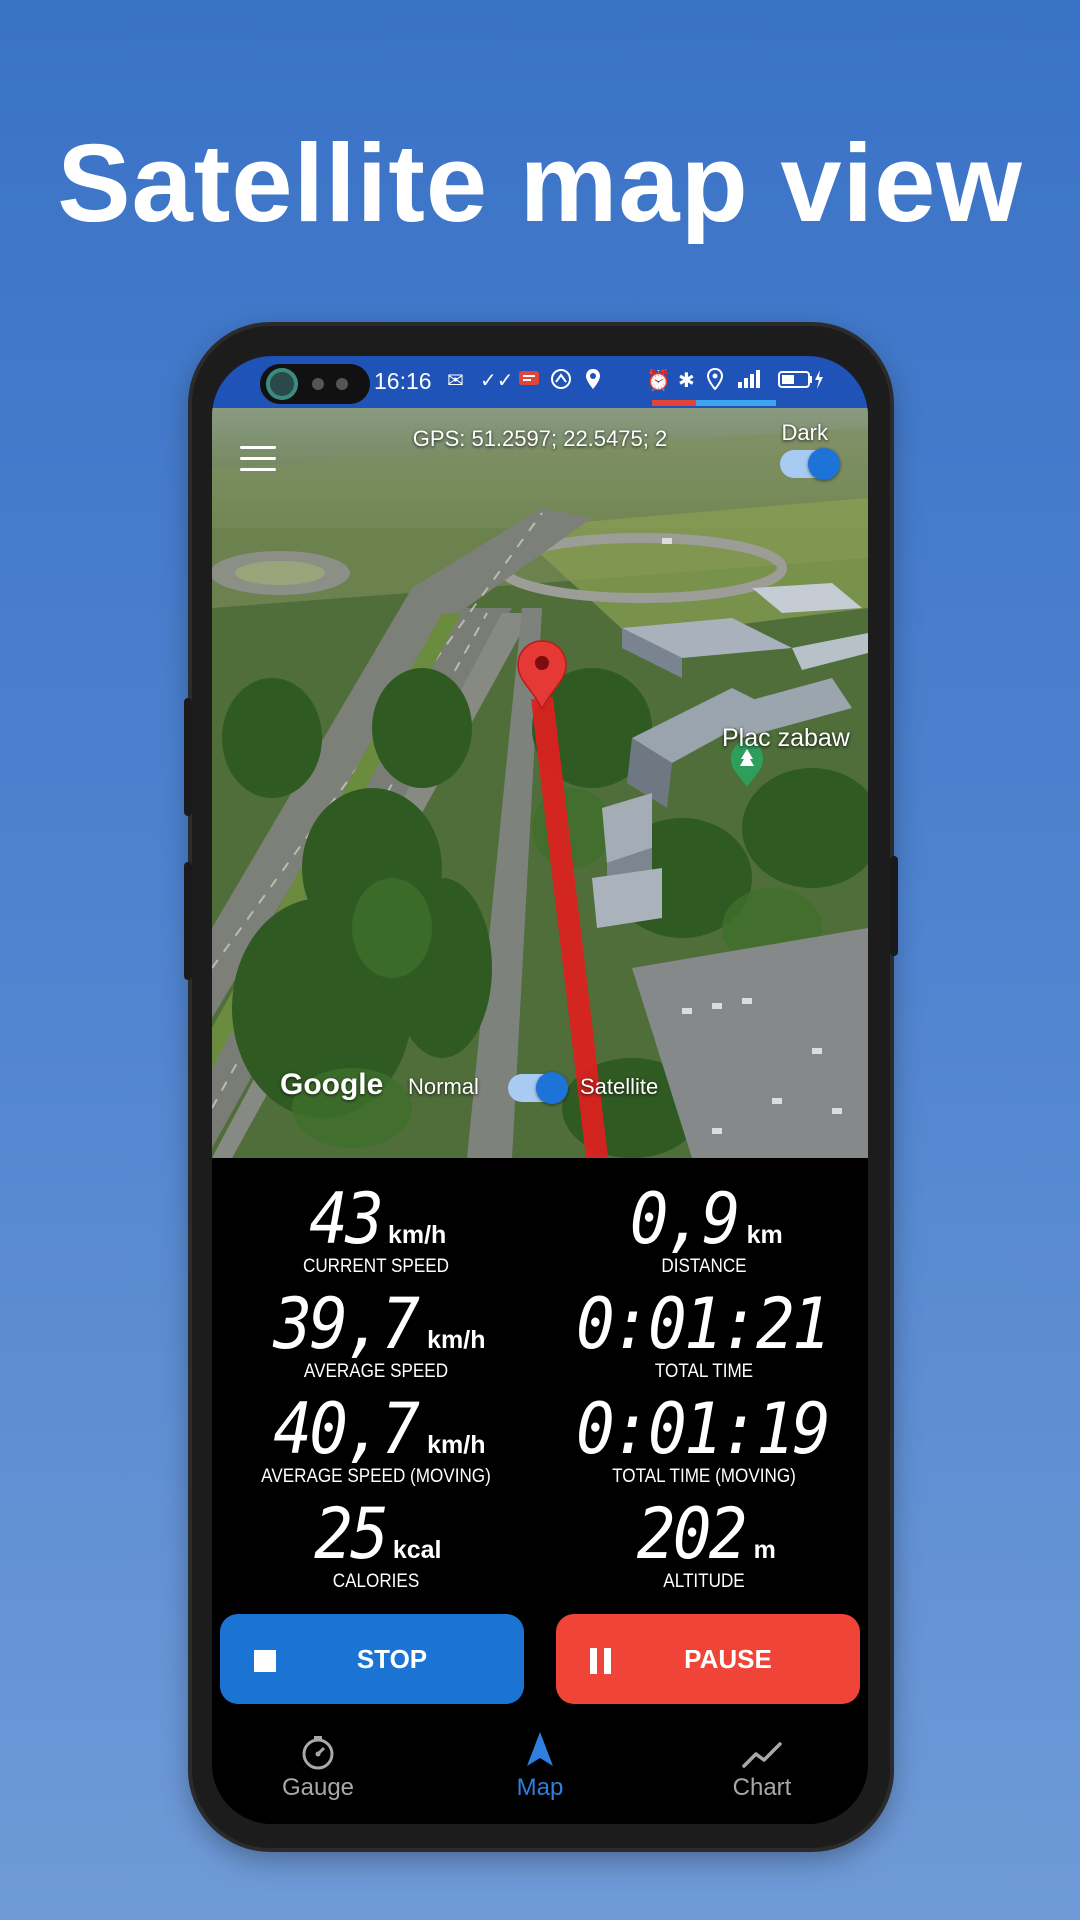 The image size is (1080, 1920). What do you see at coordinates (258, 460) in the screenshot?
I see `menu-icon` at bounding box center [258, 460].